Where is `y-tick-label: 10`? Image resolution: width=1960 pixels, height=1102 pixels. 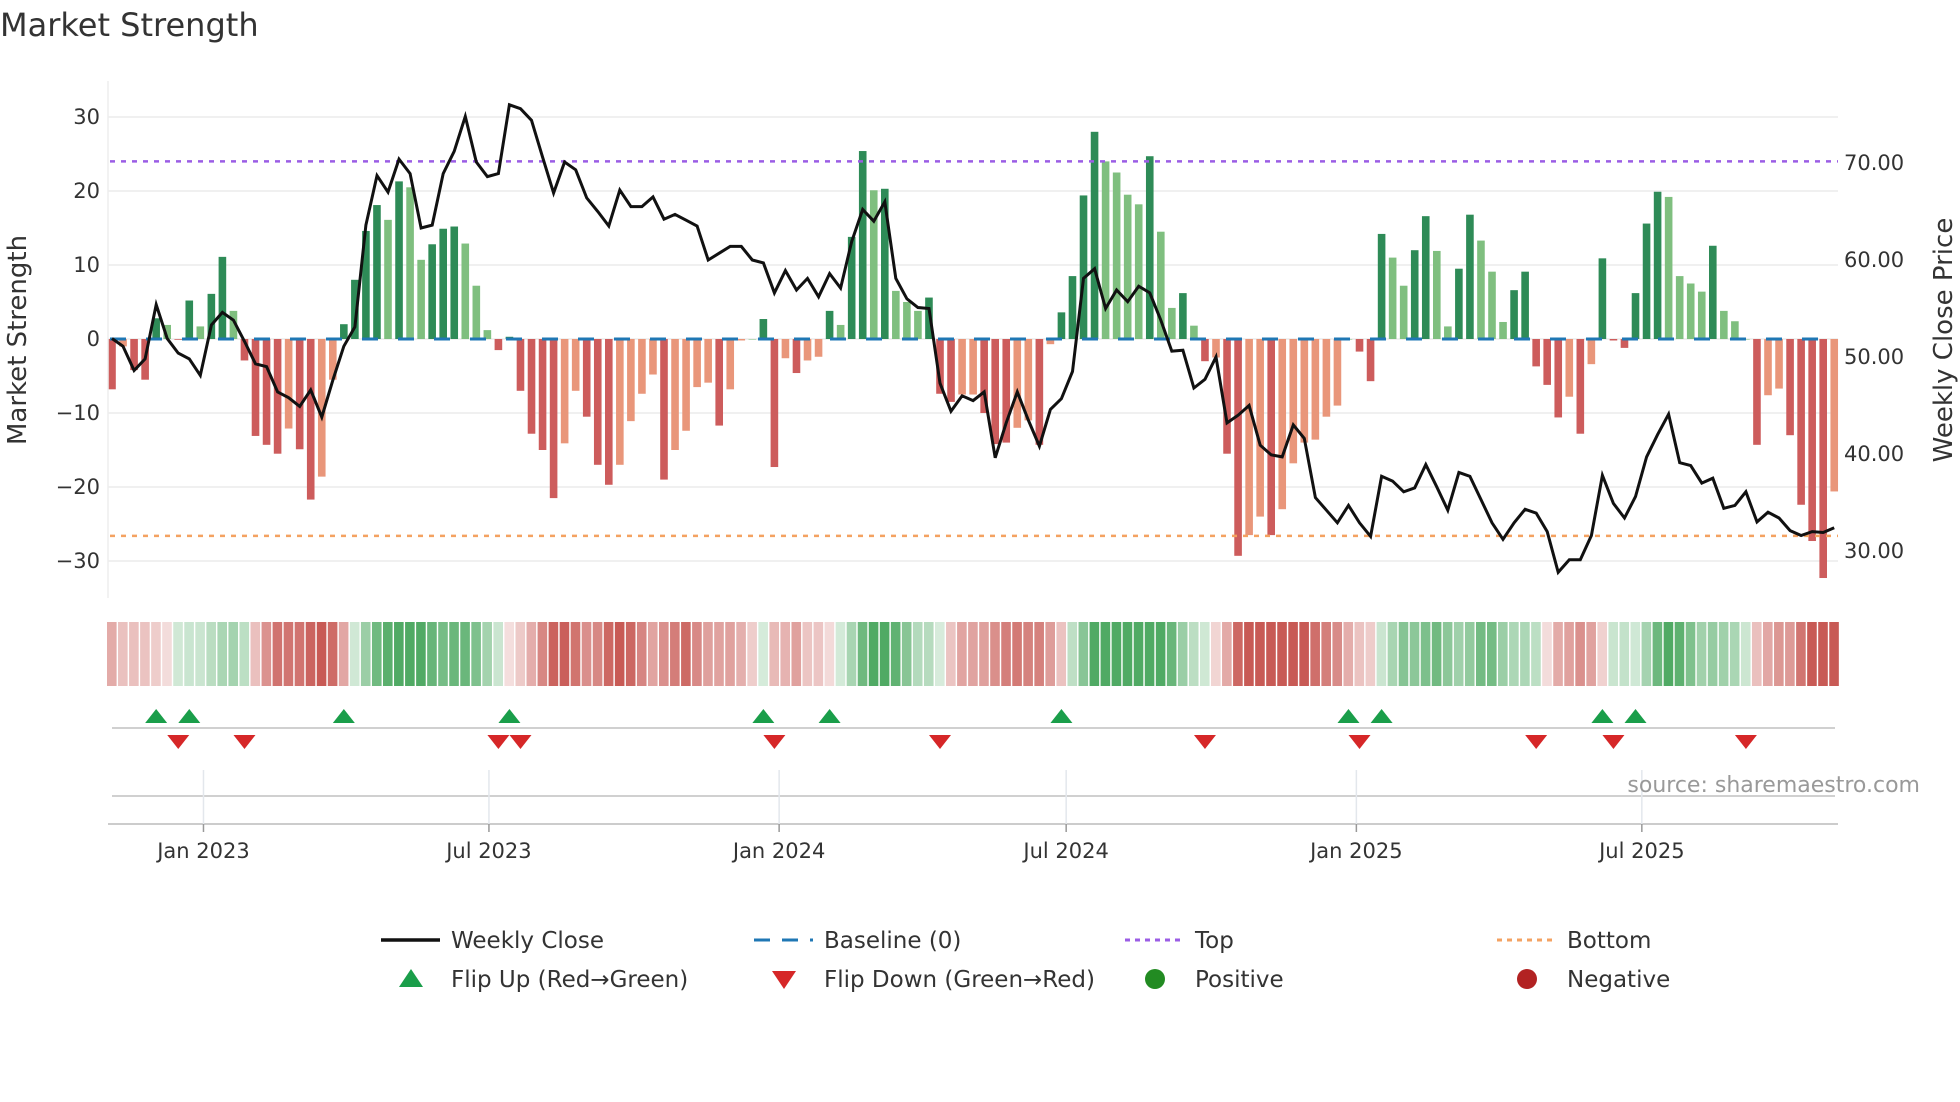
y-tick-label: 10 is located at coordinates (86, 265).